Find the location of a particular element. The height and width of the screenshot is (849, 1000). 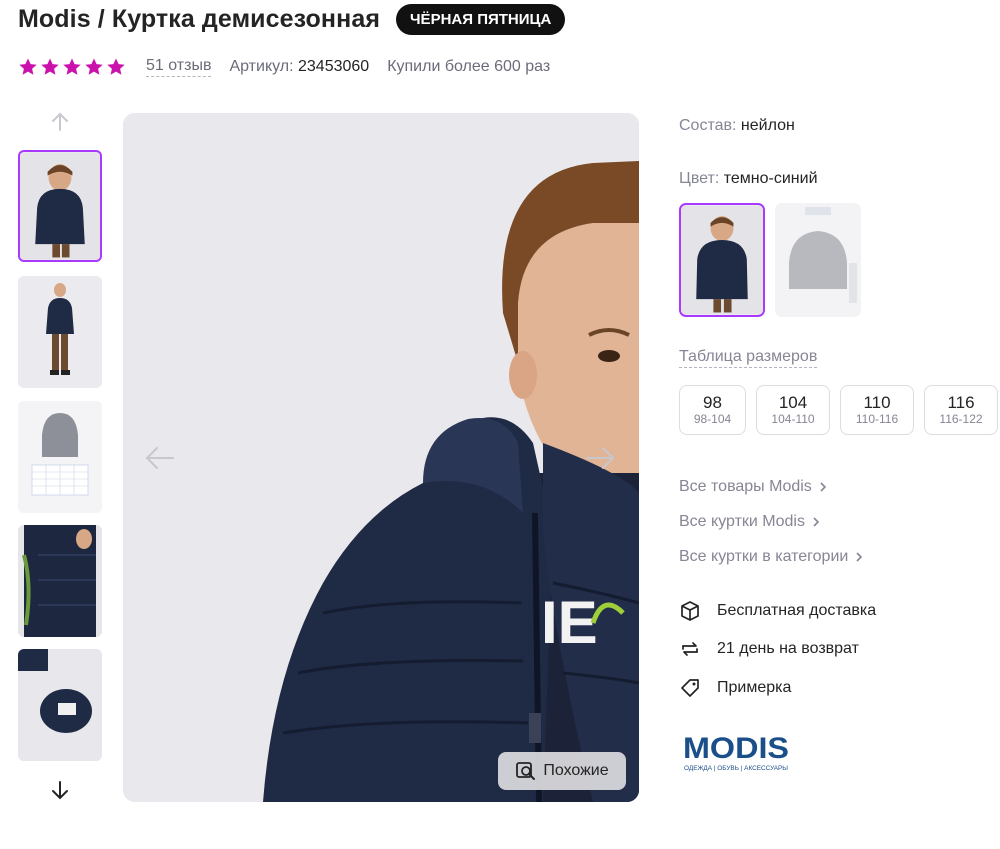

size-range: 98-104 is located at coordinates (712, 419).